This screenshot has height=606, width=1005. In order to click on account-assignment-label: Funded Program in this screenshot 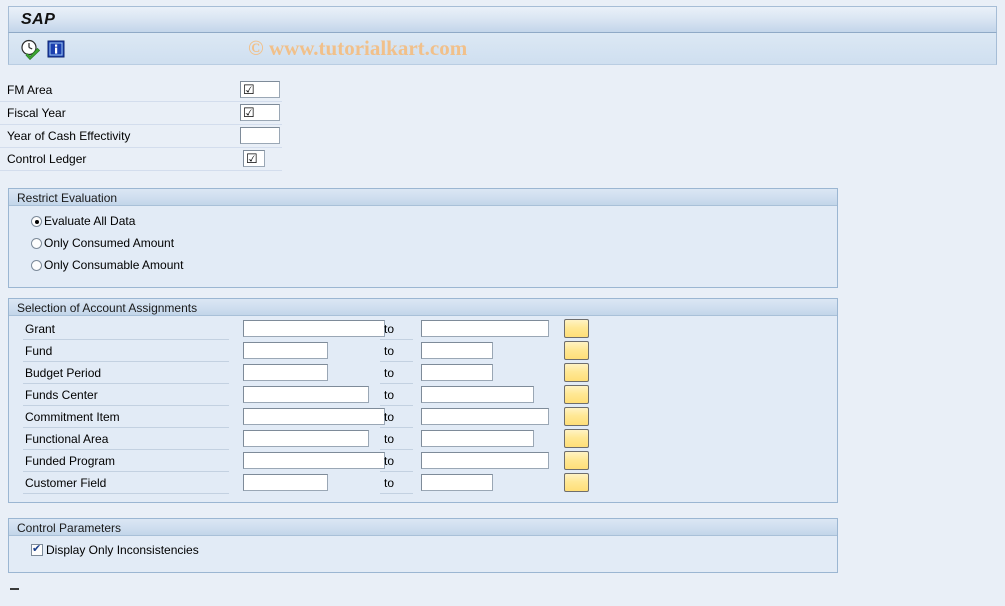, I will do `click(70, 461)`.